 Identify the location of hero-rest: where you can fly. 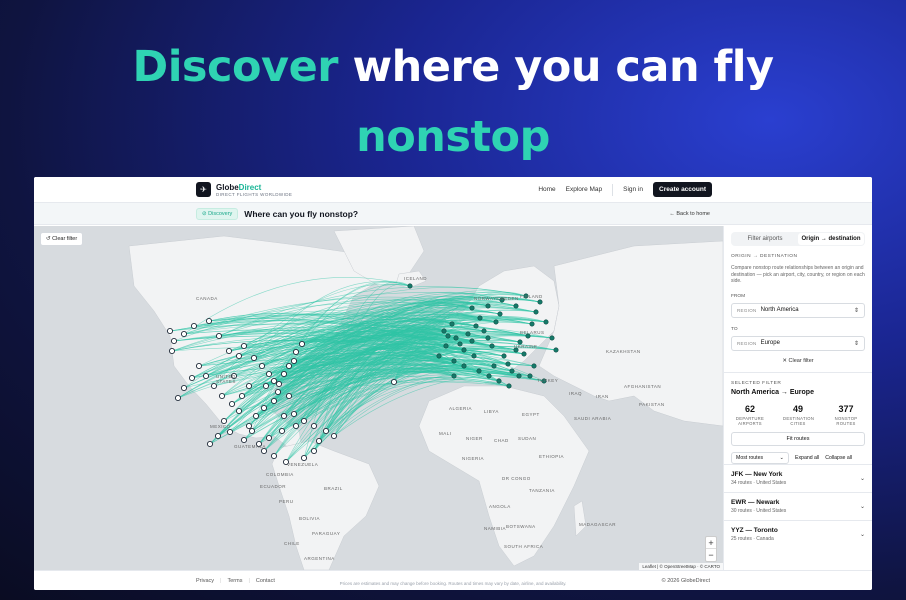
(555, 67).